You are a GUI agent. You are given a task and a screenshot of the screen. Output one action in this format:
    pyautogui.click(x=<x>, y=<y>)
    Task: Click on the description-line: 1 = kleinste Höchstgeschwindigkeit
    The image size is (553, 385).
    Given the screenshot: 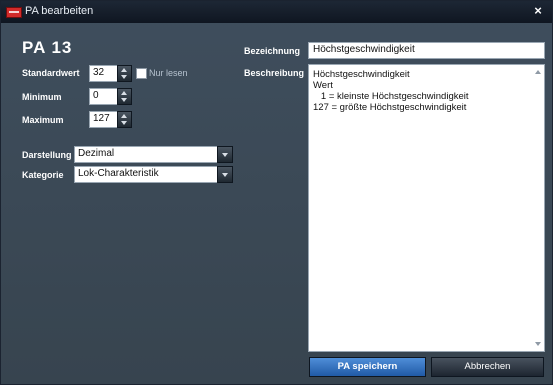 What is the action you would take?
    pyautogui.click(x=391, y=96)
    